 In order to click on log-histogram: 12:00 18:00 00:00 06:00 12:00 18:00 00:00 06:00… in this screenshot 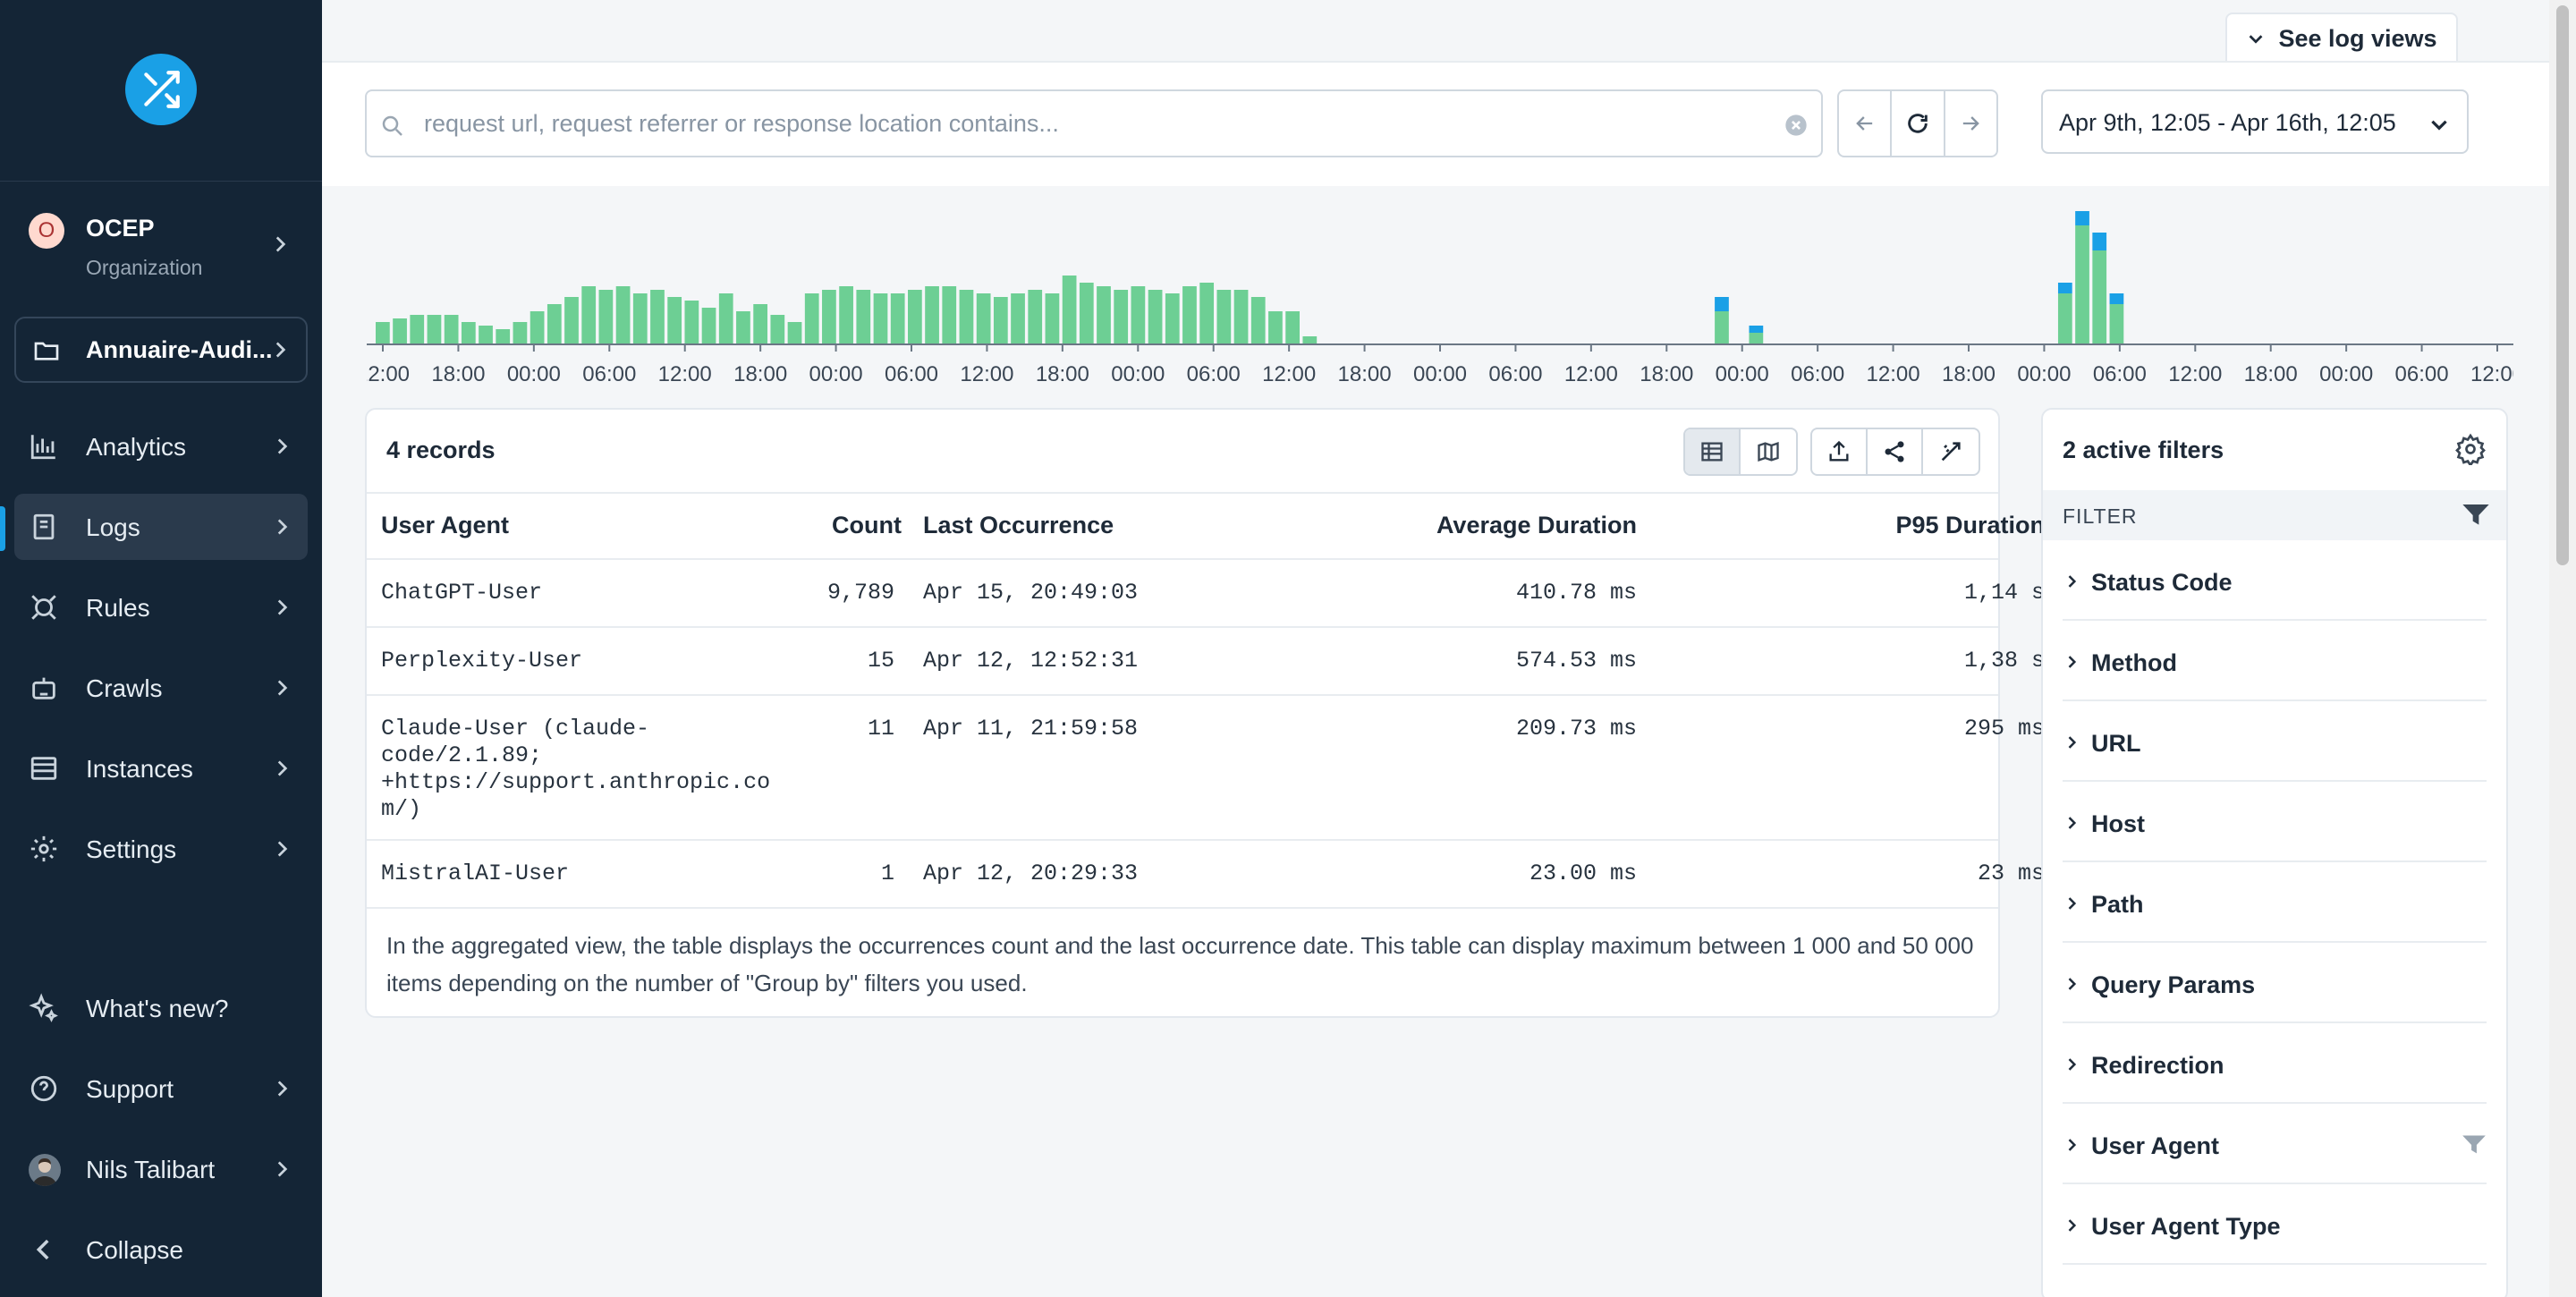, I will do `click(1440, 297)`.